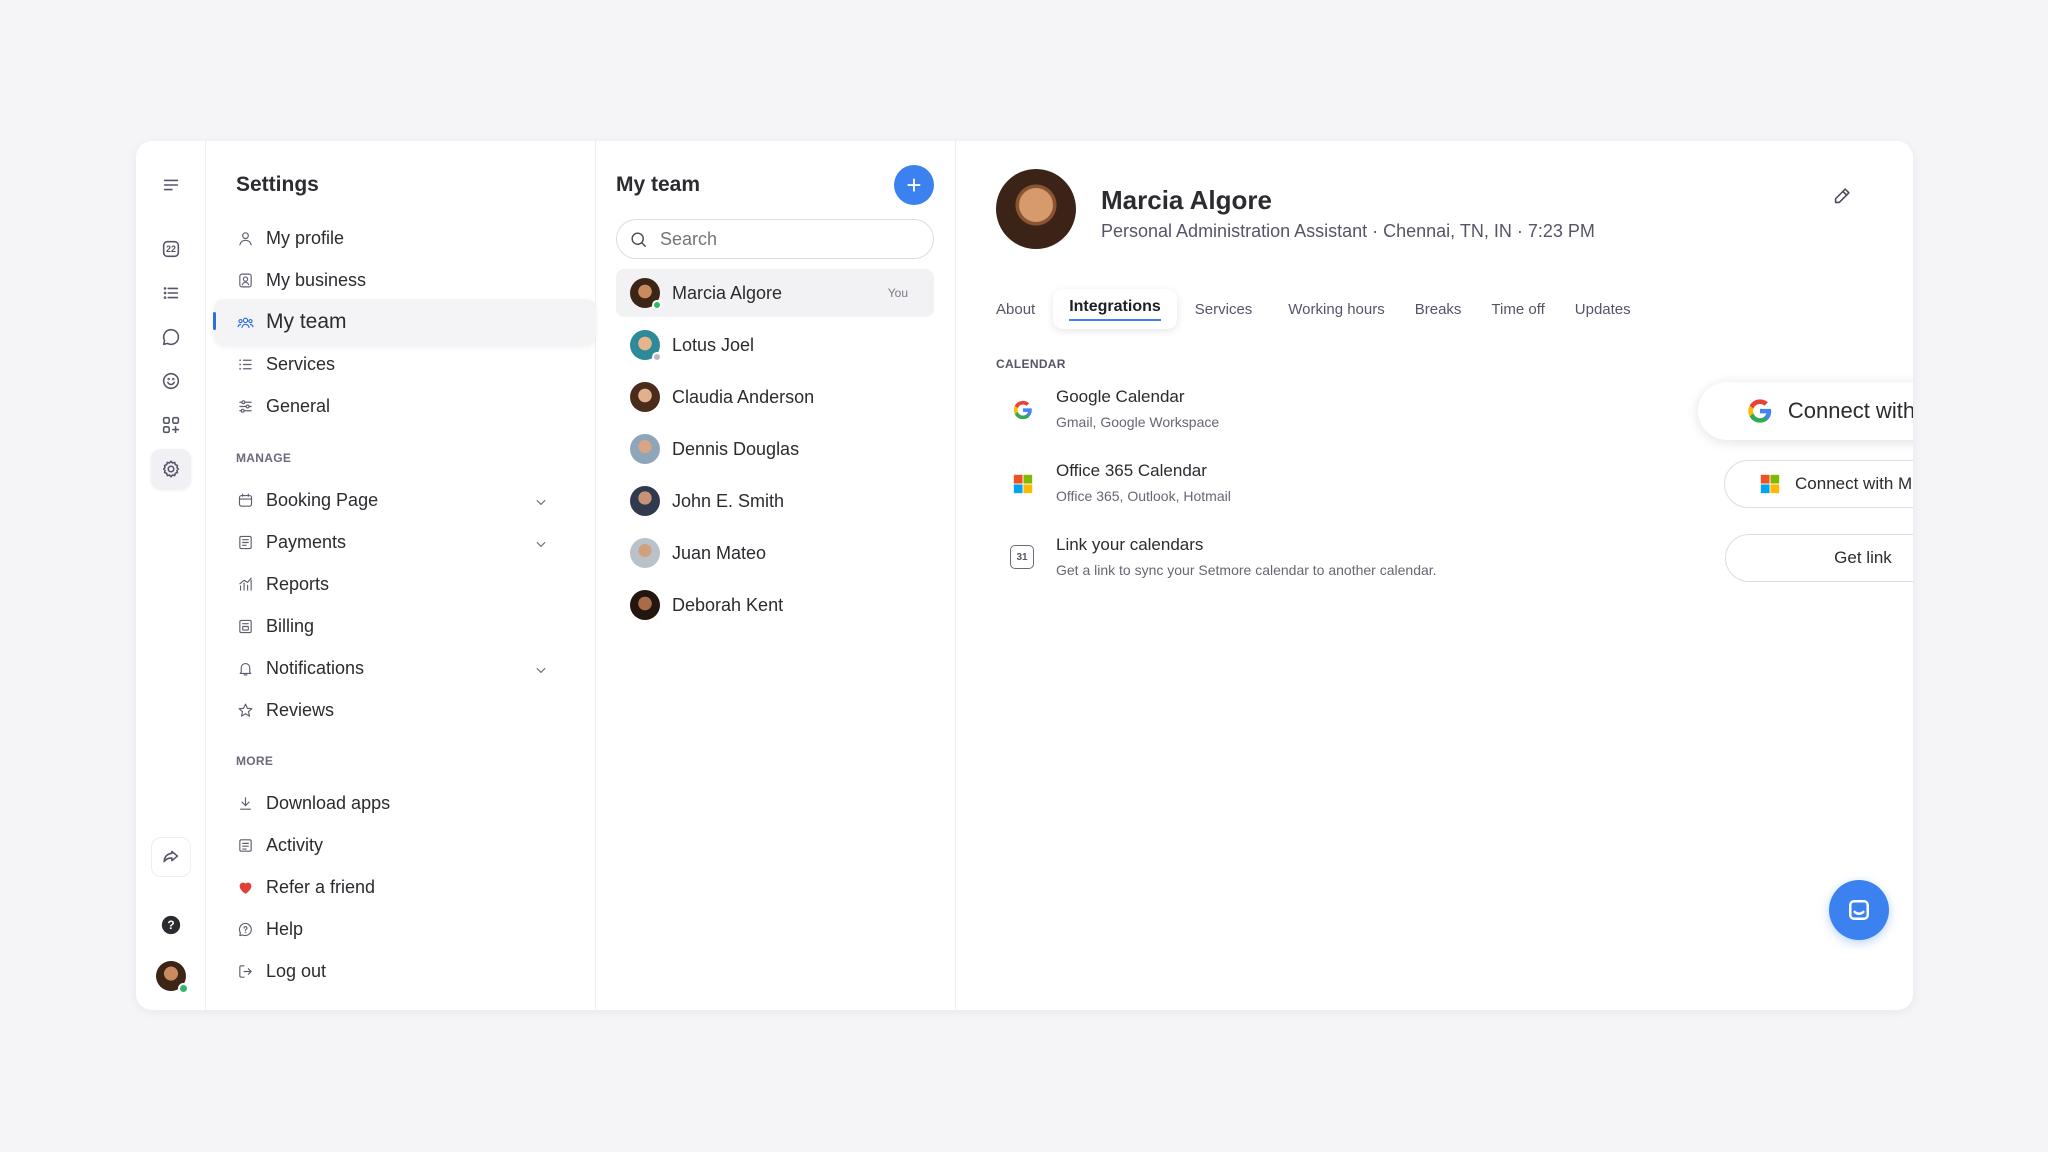 Image resolution: width=2048 pixels, height=1152 pixels. What do you see at coordinates (285, 928) in the screenshot?
I see `nav-label: Help` at bounding box center [285, 928].